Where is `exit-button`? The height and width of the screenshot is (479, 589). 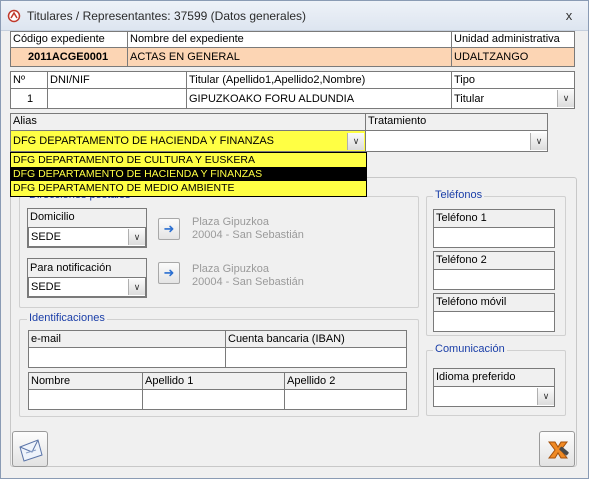
exit-button is located at coordinates (557, 449).